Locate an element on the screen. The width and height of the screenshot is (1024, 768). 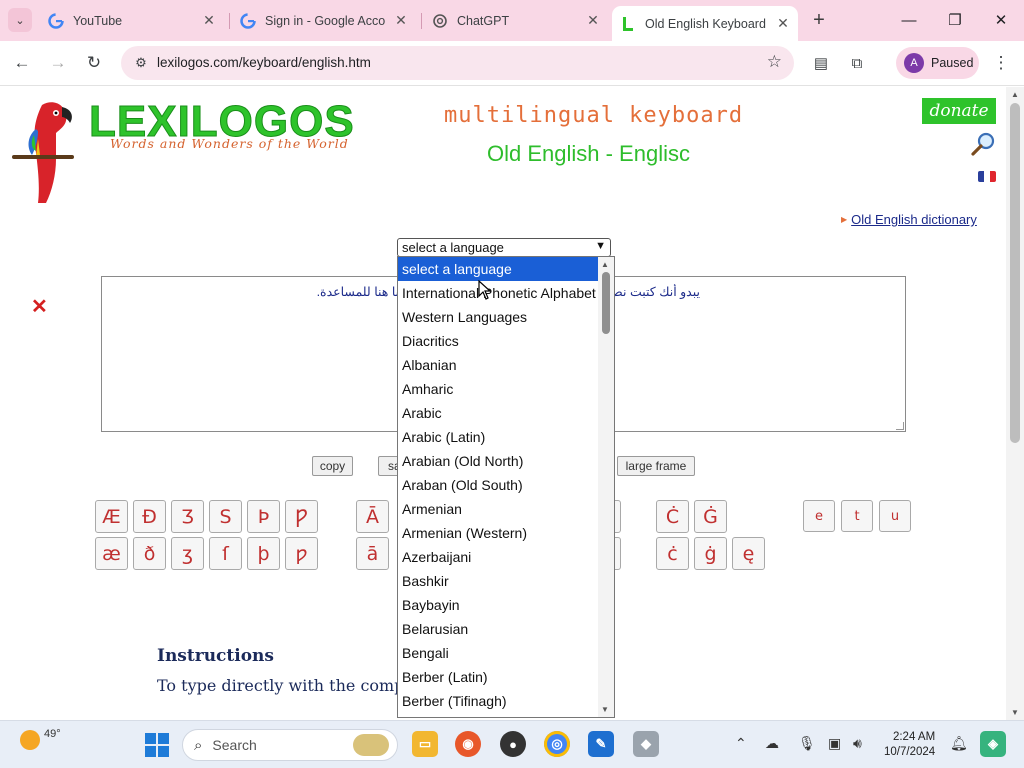
tab-search-button: ⌄ is located at coordinates (20, 20).